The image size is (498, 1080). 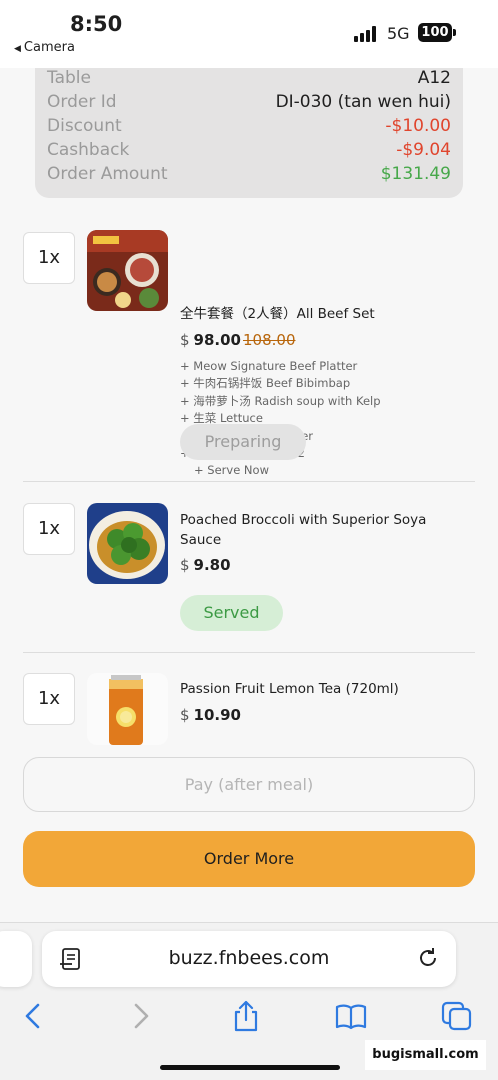 What do you see at coordinates (454, 32) in the screenshot?
I see `battery-tip` at bounding box center [454, 32].